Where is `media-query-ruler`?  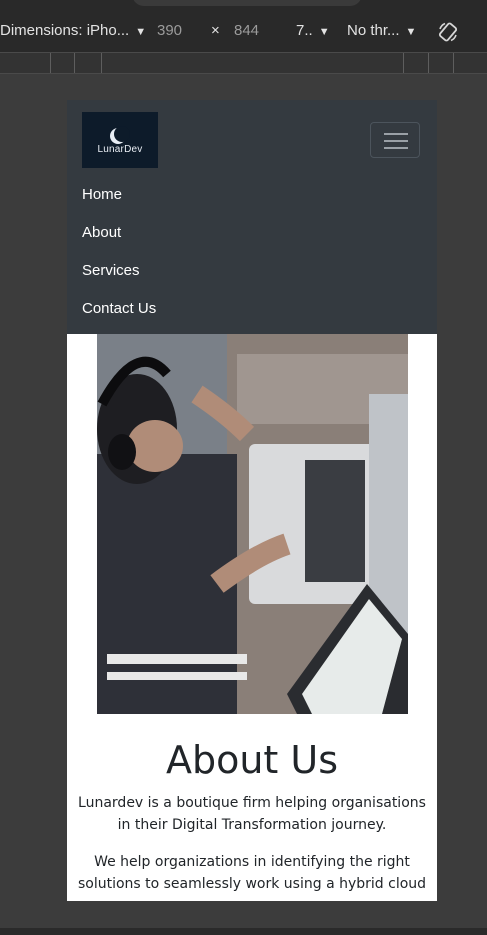 media-query-ruler is located at coordinates (243, 63).